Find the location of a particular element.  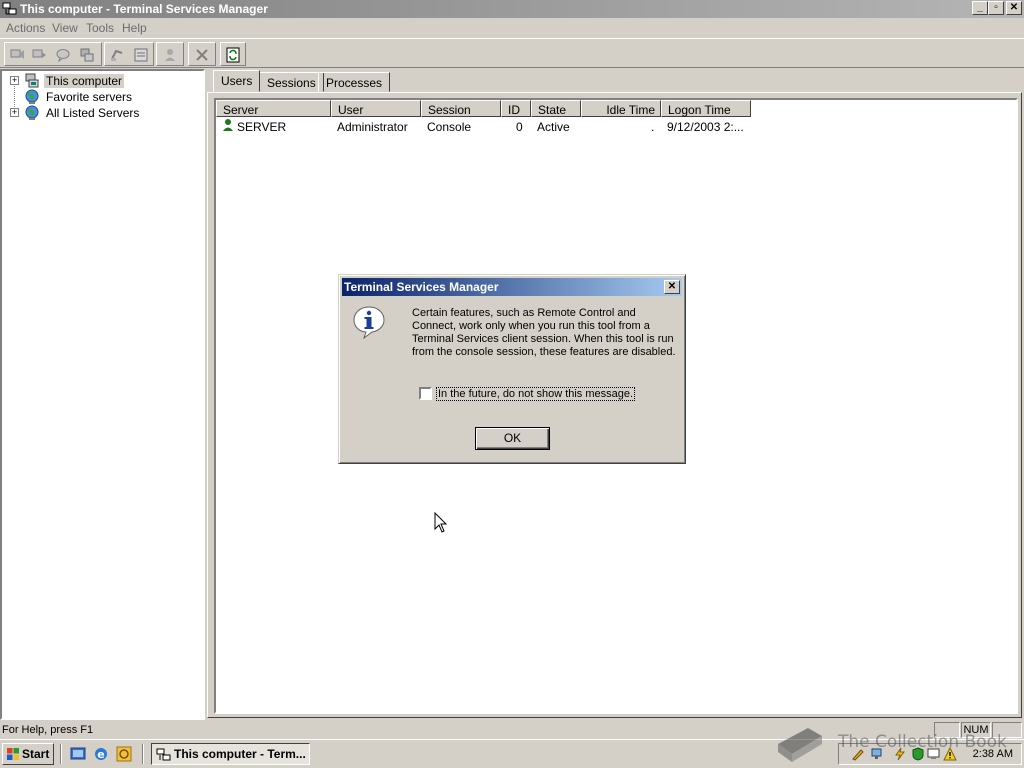

reset-icon is located at coordinates (117, 55).